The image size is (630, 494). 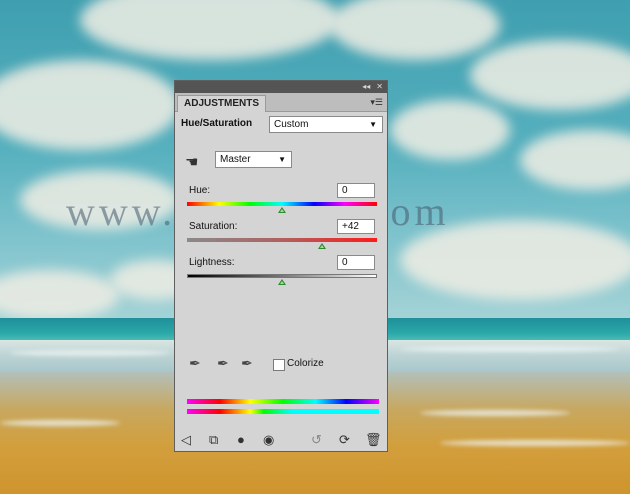 What do you see at coordinates (191, 162) in the screenshot?
I see `hand-adjust-icon: ☚` at bounding box center [191, 162].